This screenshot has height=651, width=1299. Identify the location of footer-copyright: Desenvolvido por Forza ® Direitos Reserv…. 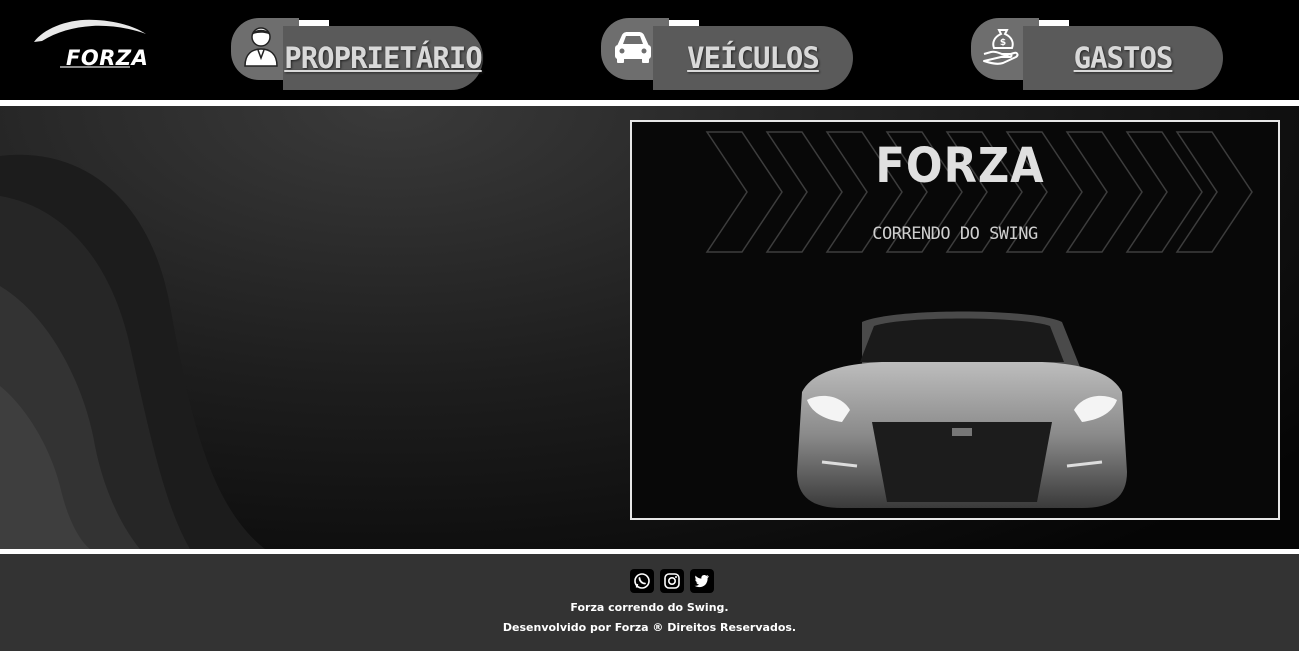
(649, 627).